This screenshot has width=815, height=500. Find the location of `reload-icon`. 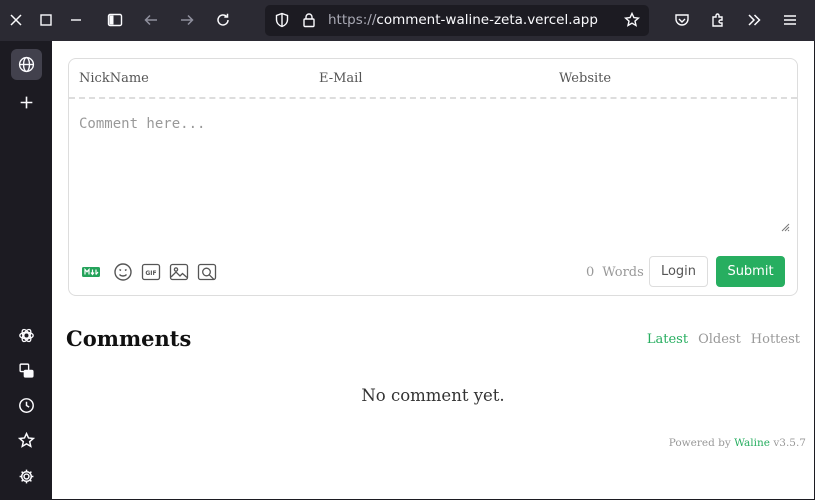

reload-icon is located at coordinates (223, 20).